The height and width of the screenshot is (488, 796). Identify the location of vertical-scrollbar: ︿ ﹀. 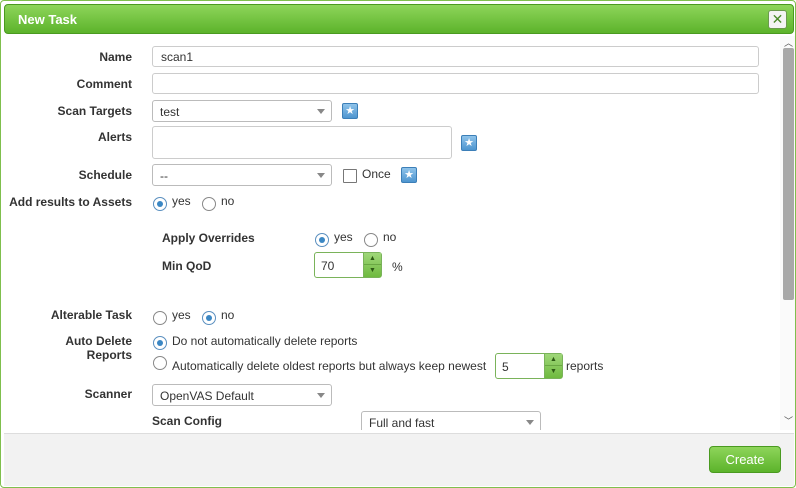
(787, 233).